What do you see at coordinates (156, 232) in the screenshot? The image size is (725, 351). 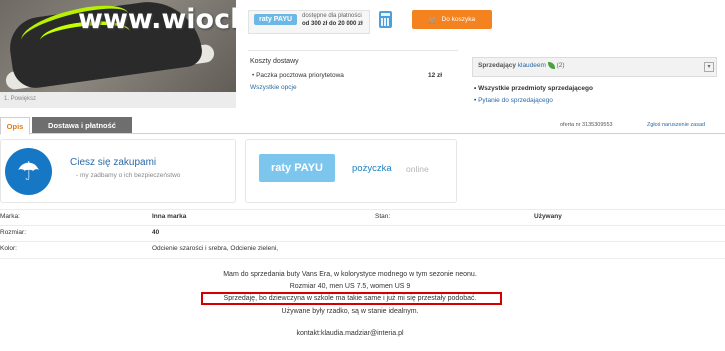 I see `detail-value: 40` at bounding box center [156, 232].